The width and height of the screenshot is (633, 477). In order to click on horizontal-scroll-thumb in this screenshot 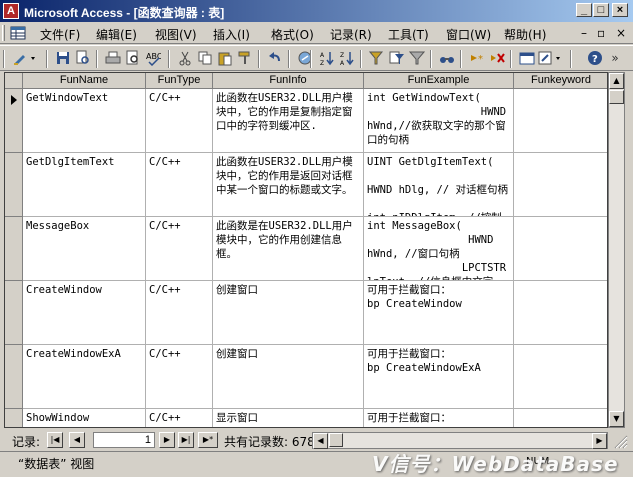, I will do `click(336, 440)`.